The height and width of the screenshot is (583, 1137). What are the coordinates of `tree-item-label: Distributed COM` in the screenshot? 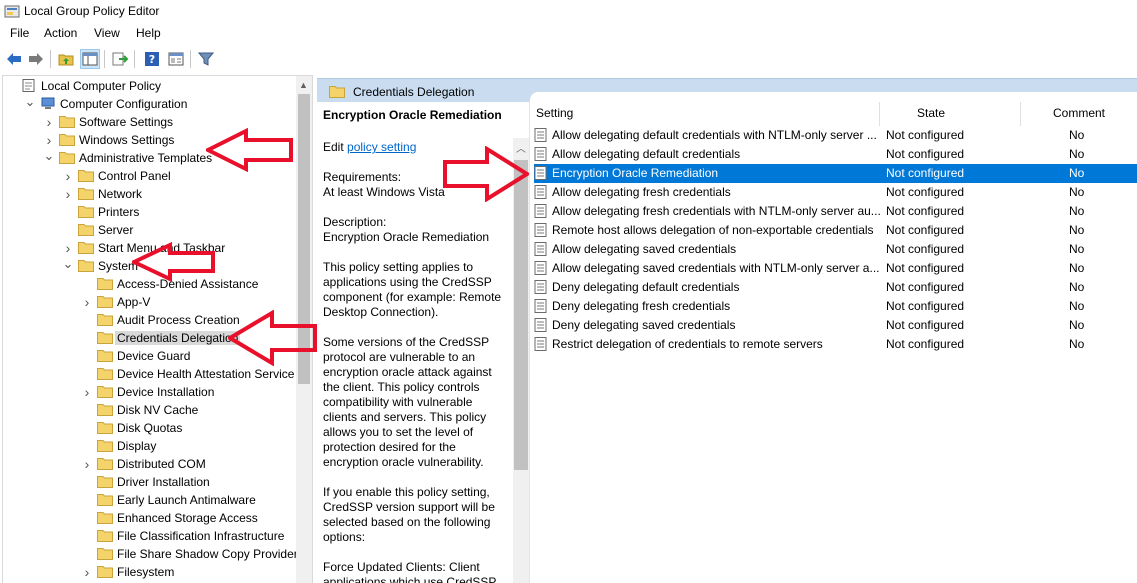 It's located at (161, 464).